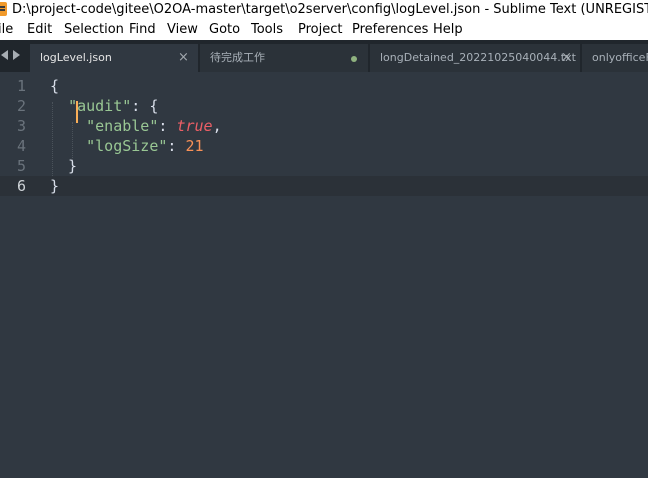  What do you see at coordinates (21, 106) in the screenshot?
I see `line-number: 2` at bounding box center [21, 106].